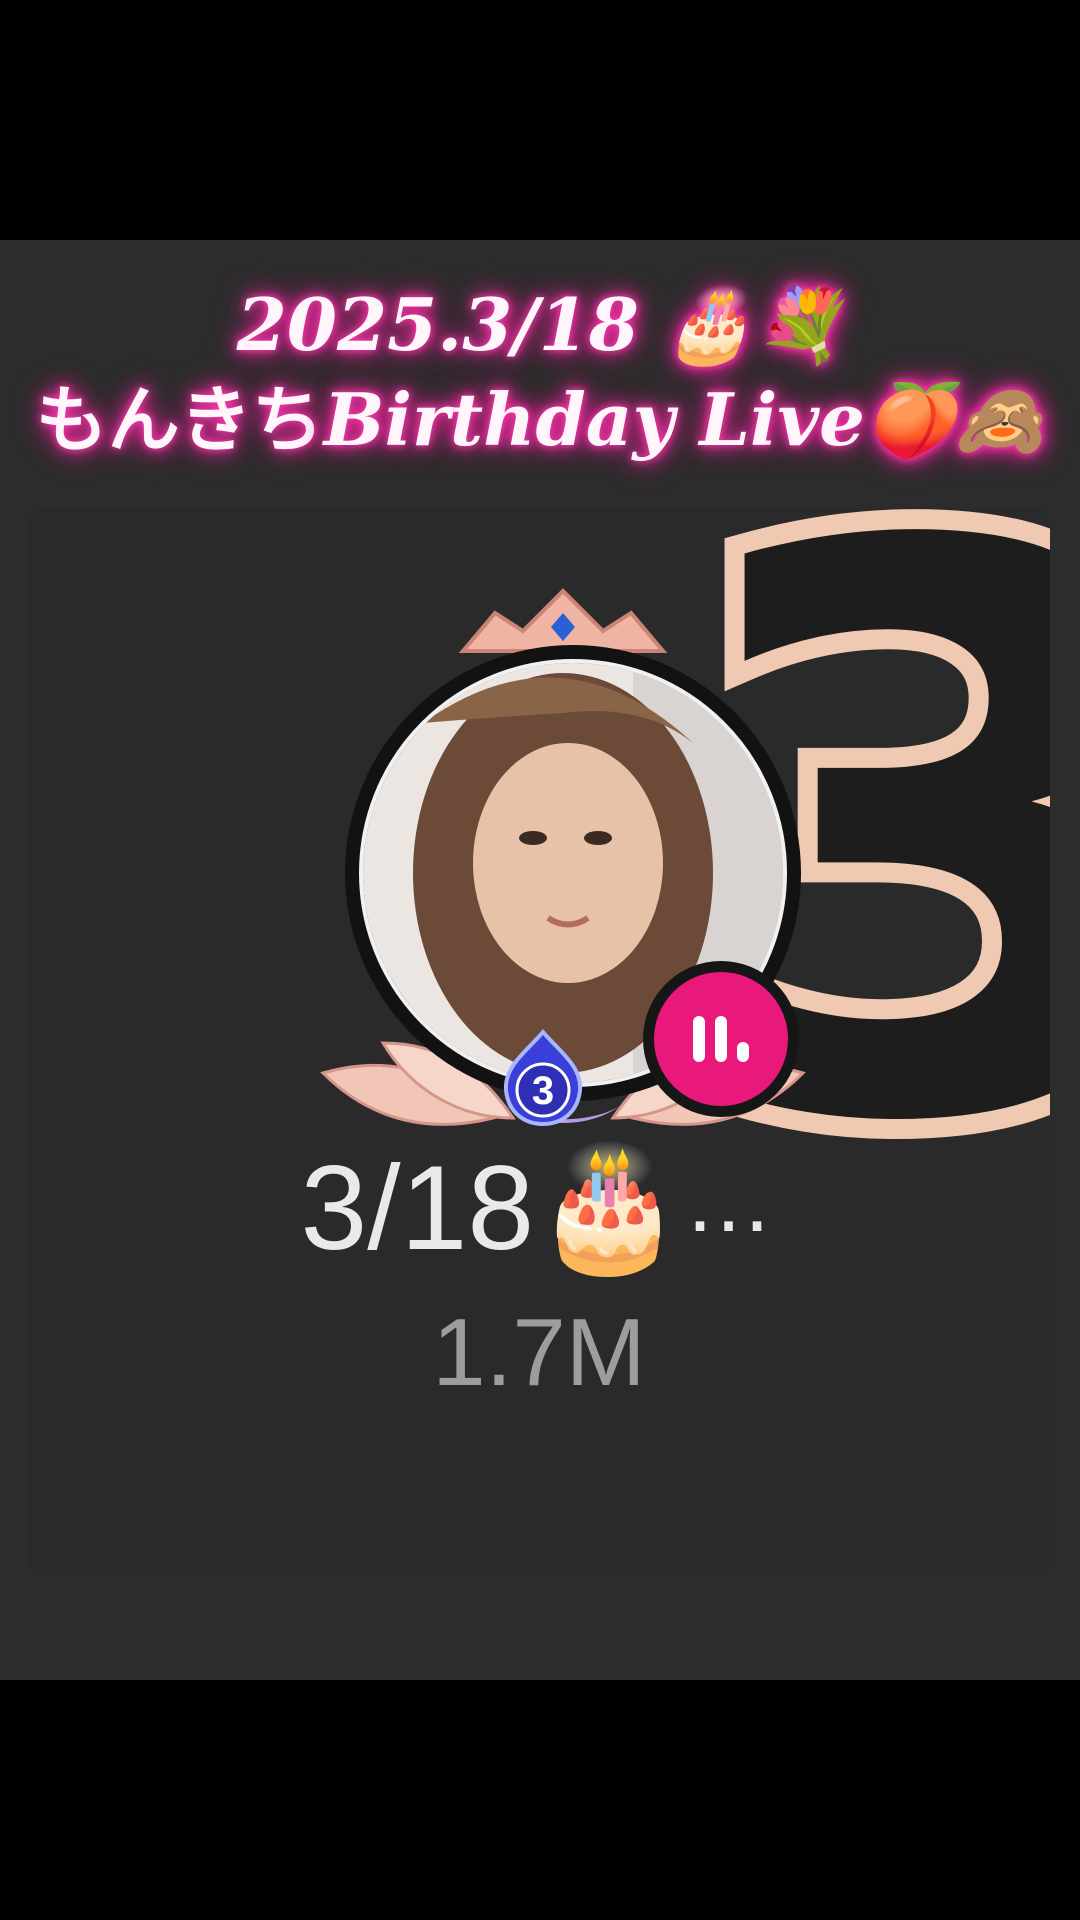 The width and height of the screenshot is (1080, 1920). I want to click on stream-title-line-2: もんきちBirthday Live🍑🙈, so click(540, 420).